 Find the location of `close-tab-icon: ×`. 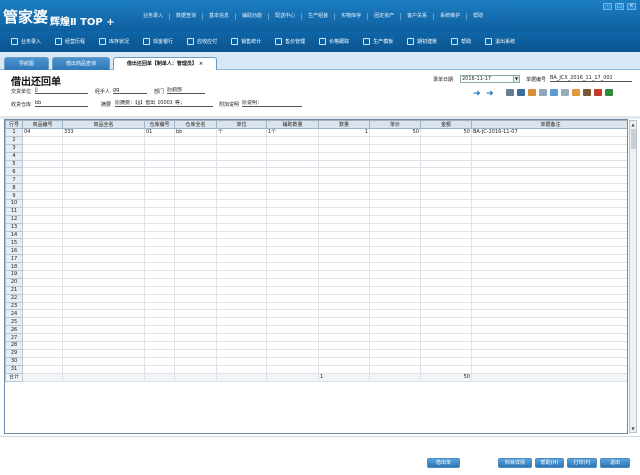

close-tab-icon: × is located at coordinates (201, 64).